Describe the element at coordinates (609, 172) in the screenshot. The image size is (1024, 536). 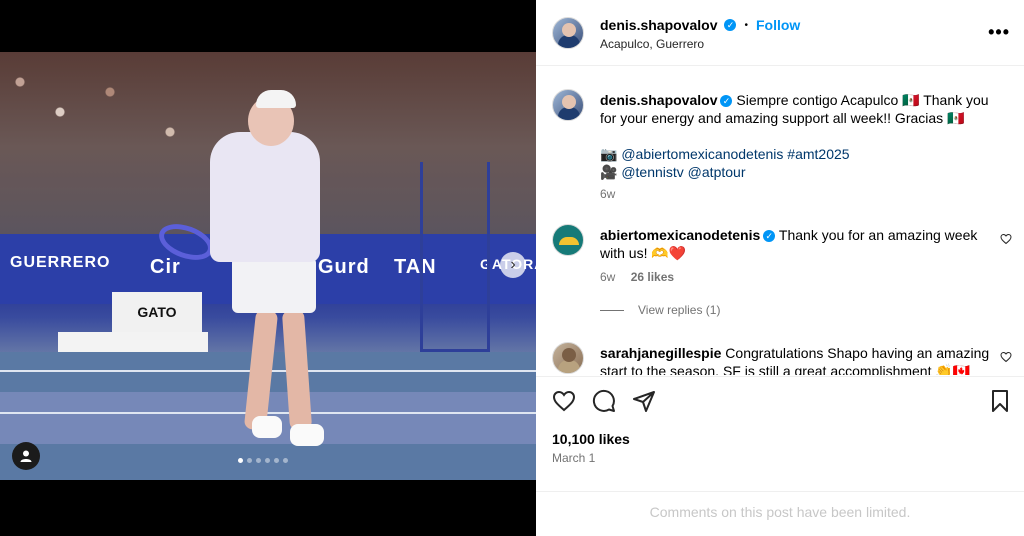
I see `video-camera-emoji: 🎥` at that location.